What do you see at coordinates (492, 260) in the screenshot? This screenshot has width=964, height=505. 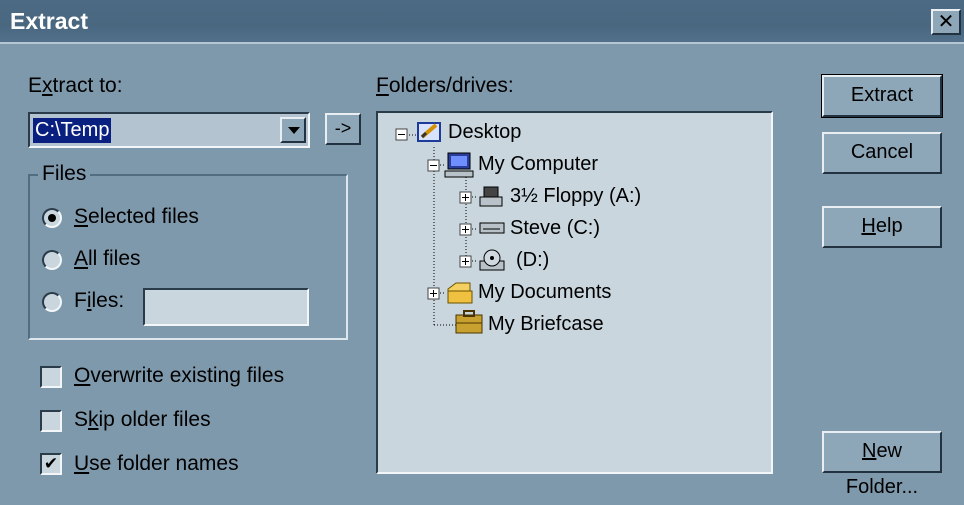 I see `cd-drive-icon` at bounding box center [492, 260].